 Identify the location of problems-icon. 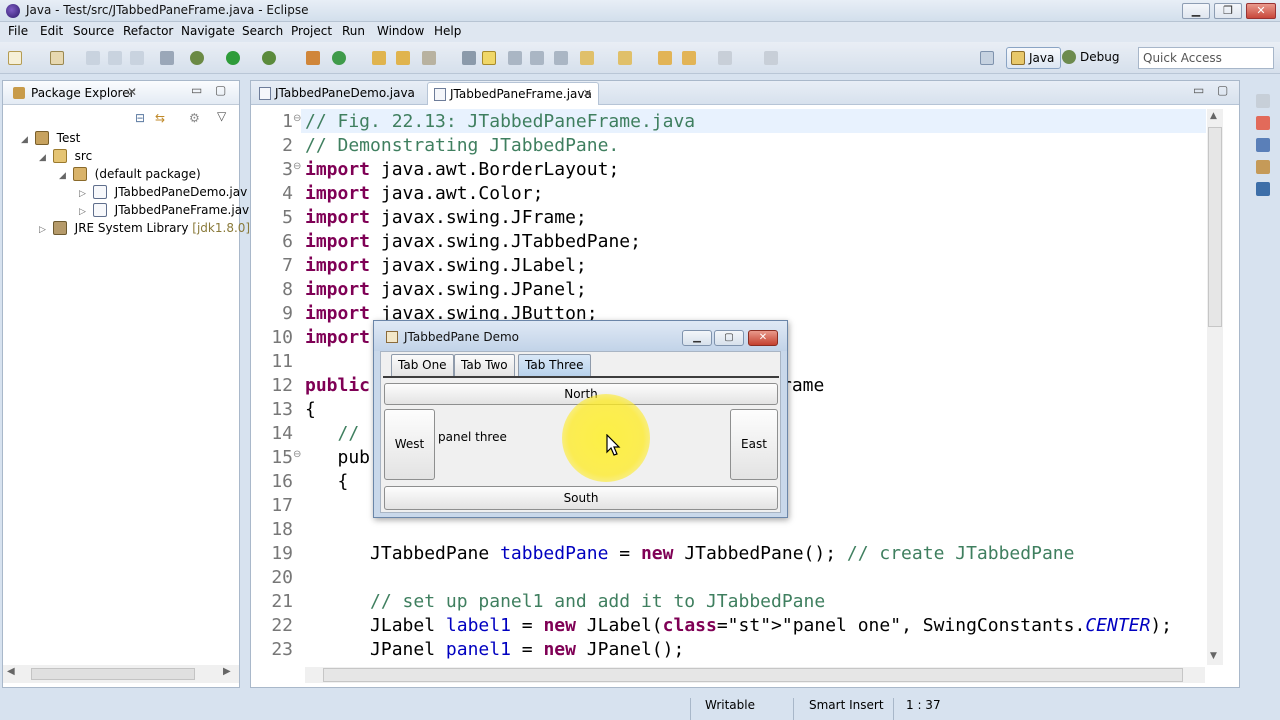
(1263, 123).